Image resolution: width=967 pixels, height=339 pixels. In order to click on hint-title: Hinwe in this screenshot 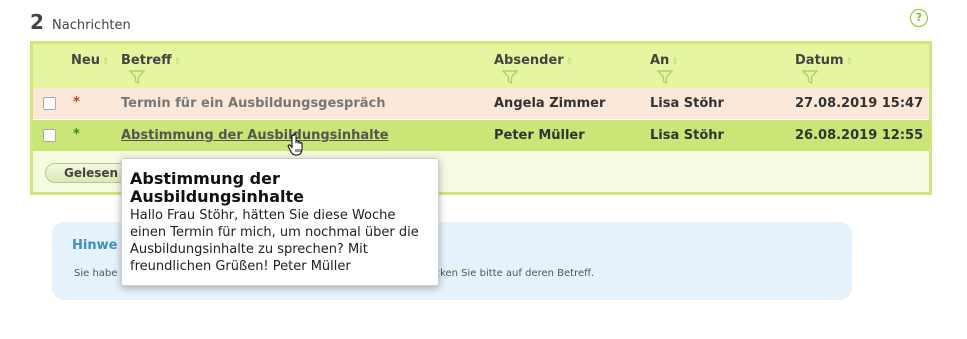, I will do `click(95, 245)`.